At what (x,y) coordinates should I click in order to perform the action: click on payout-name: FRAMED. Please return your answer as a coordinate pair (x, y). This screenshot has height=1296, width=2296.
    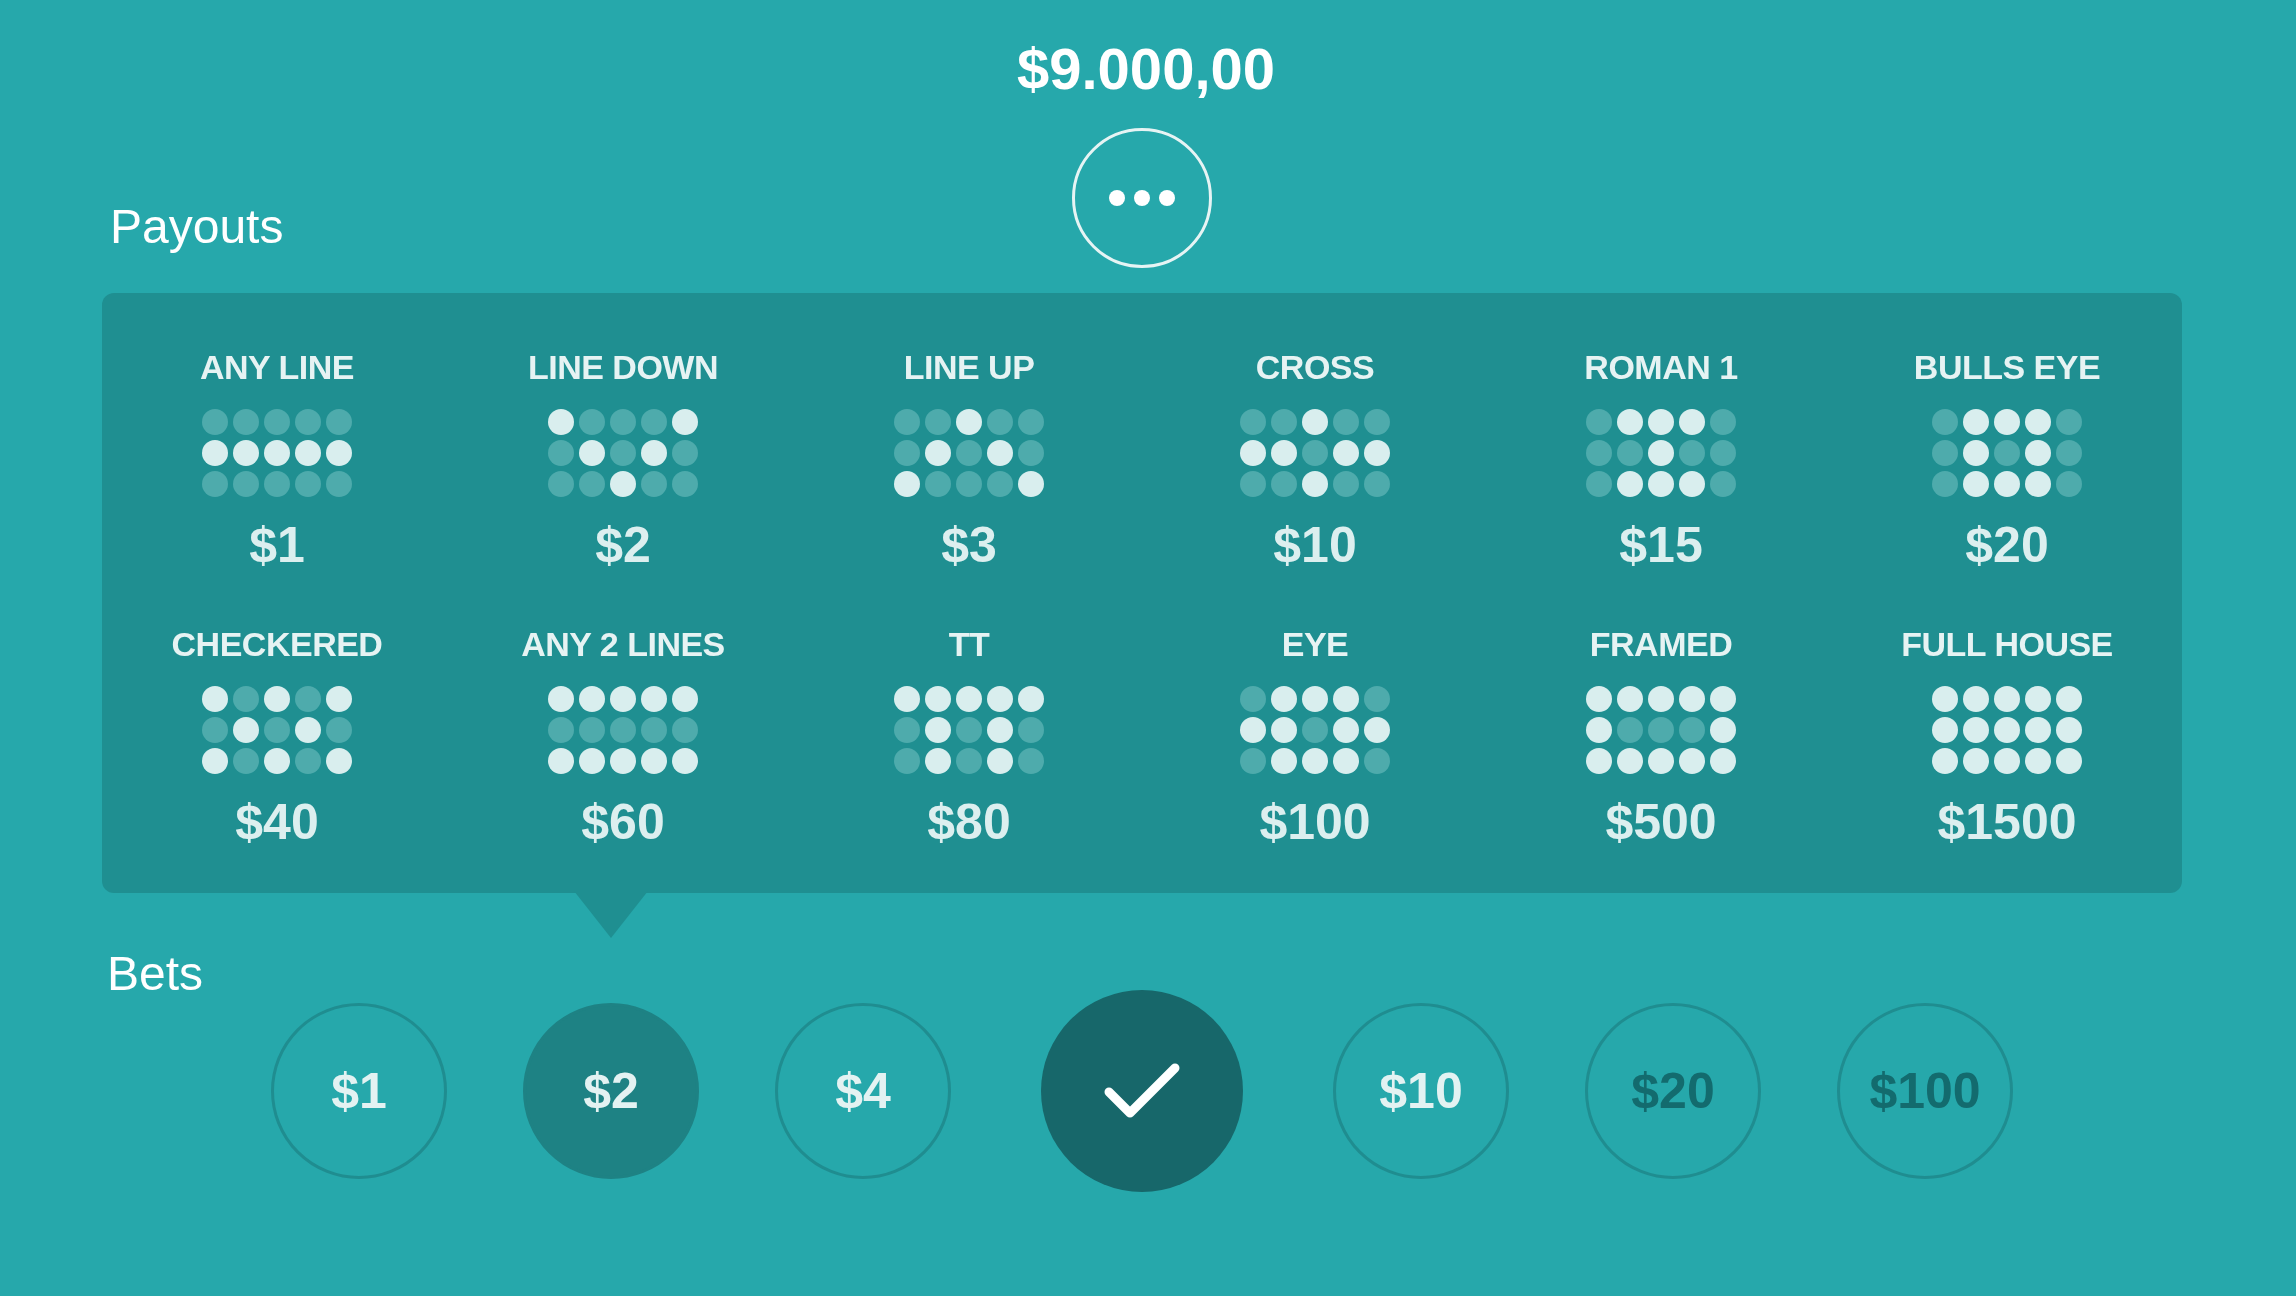
    Looking at the image, I should click on (1661, 644).